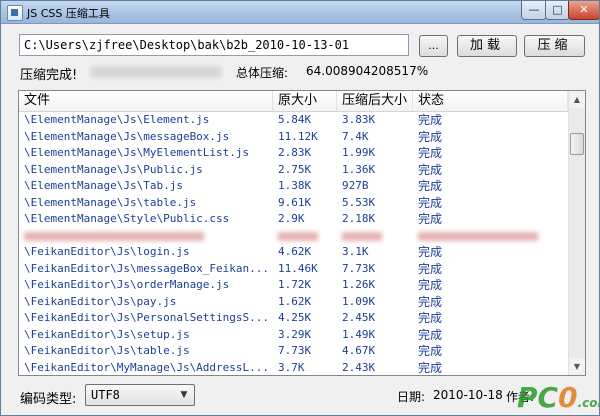  I want to click on encoding-label: 编码类型:, so click(48, 399).